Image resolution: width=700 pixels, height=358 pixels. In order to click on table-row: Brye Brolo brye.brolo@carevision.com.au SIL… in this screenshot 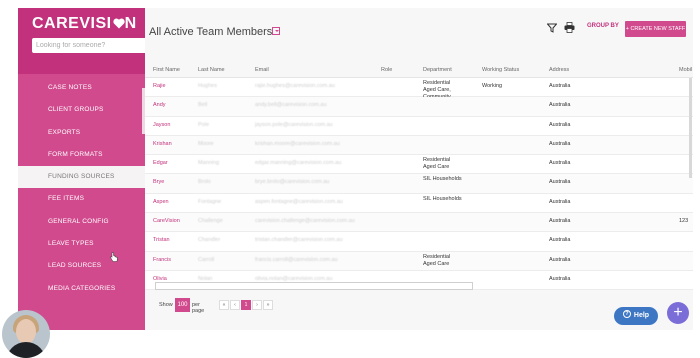, I will do `click(419, 184)`.